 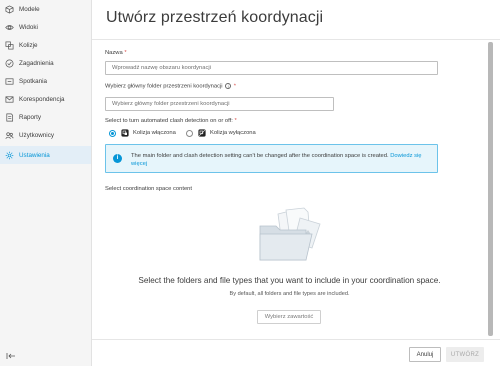 What do you see at coordinates (29, 9) in the screenshot?
I see `sidebar-item-label: Modele` at bounding box center [29, 9].